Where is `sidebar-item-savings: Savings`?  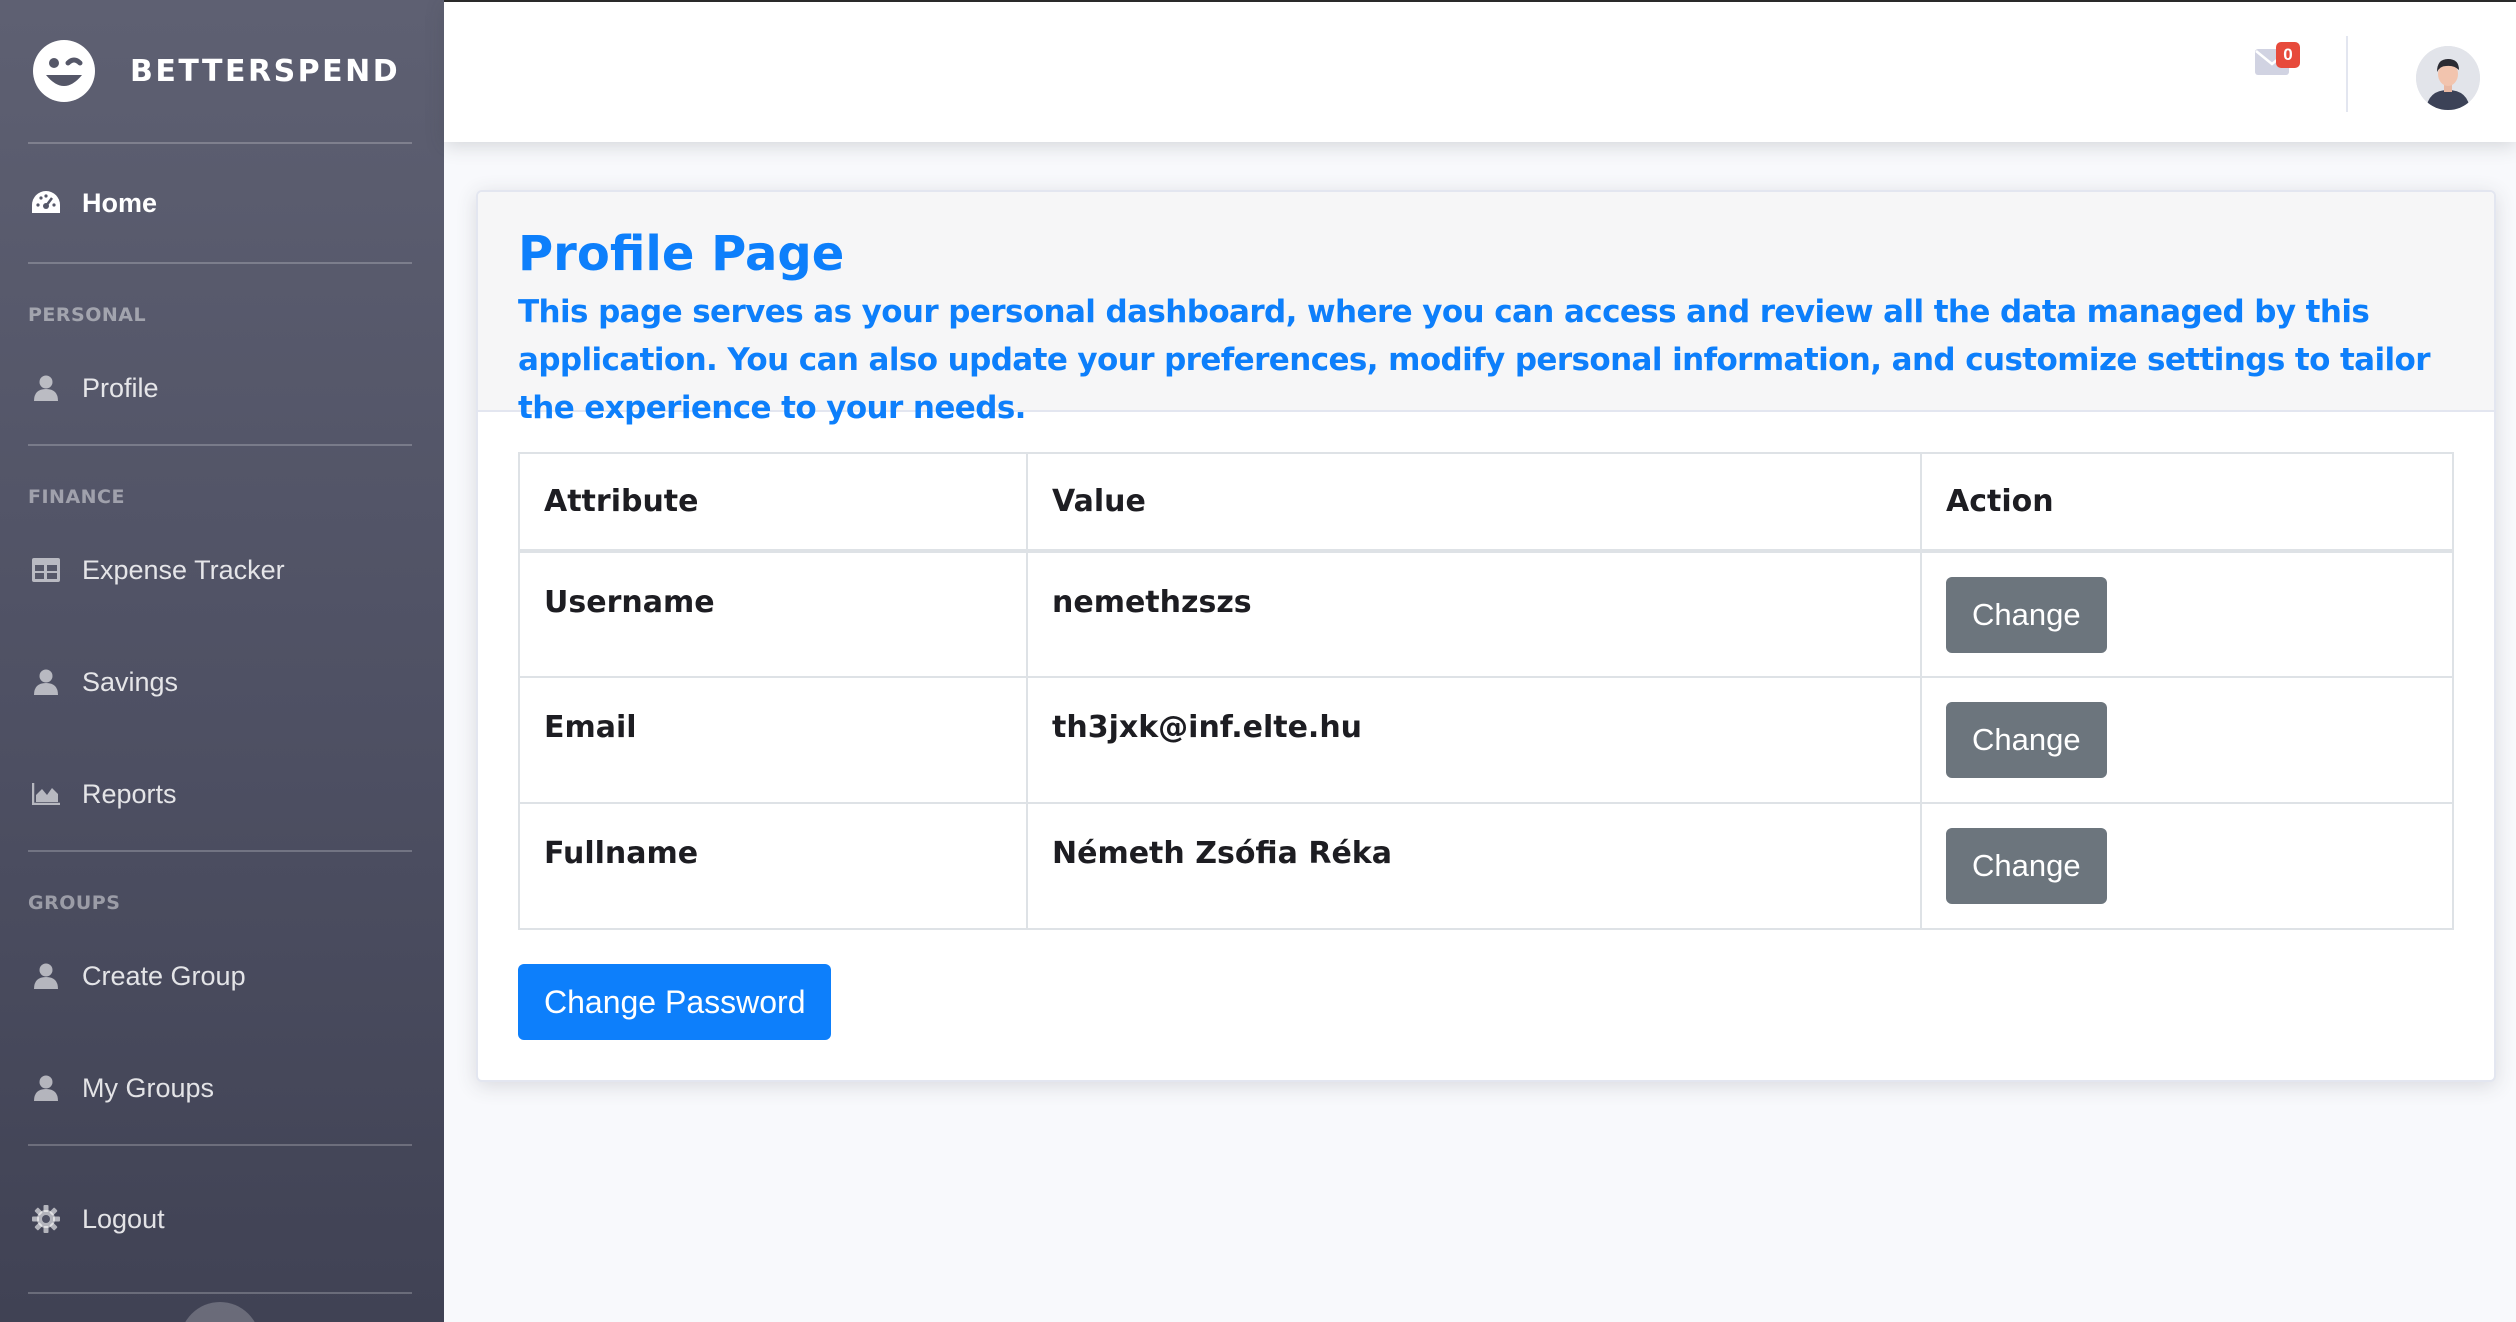 sidebar-item-savings: Savings is located at coordinates (222, 682).